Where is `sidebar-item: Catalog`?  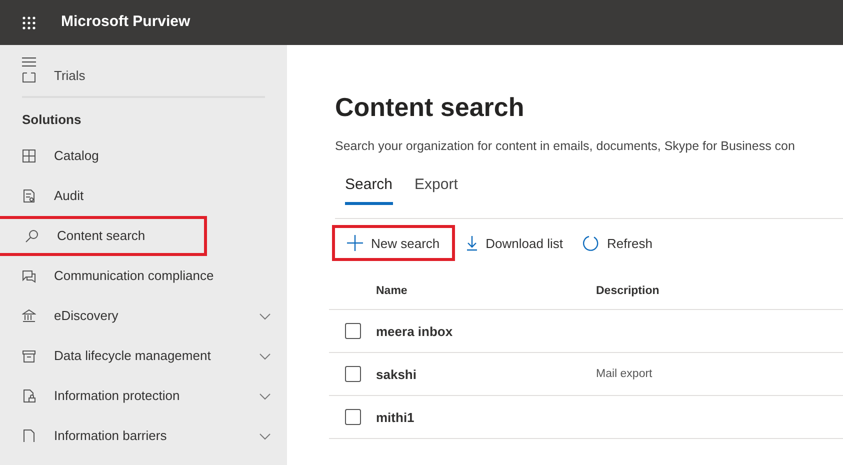 sidebar-item: Catalog is located at coordinates (143, 156).